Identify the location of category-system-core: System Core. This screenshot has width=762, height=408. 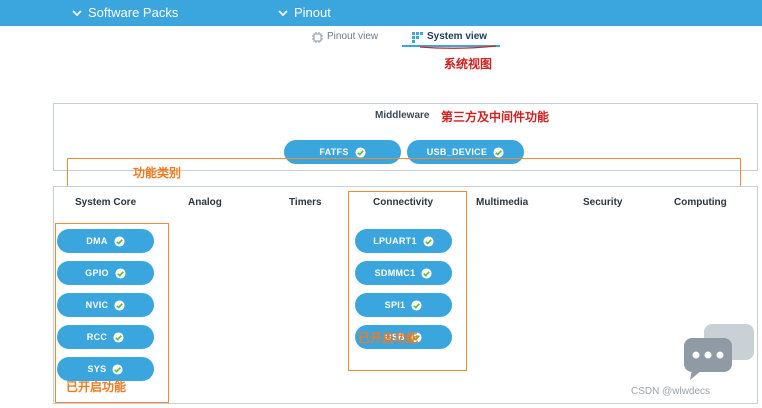
(105, 202).